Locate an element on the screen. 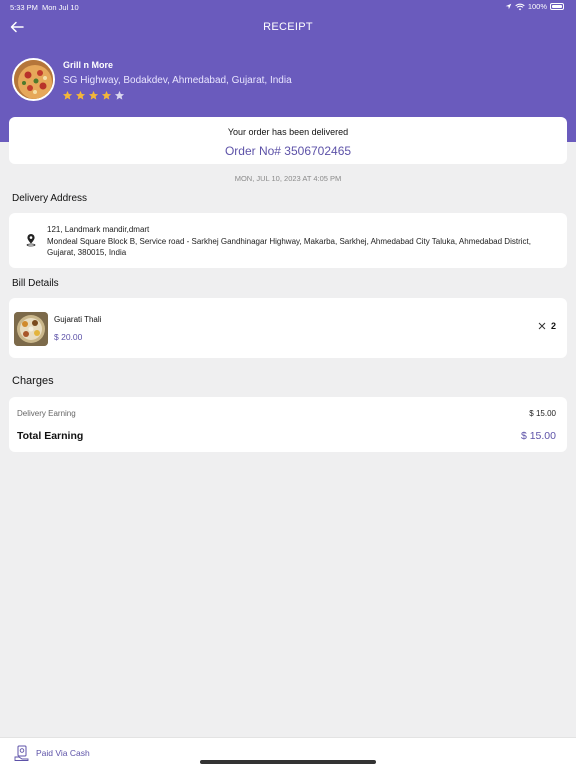 This screenshot has width=576, height=768. bill-item-card: Gujarati Thali $ 20.00 2 is located at coordinates (288, 328).